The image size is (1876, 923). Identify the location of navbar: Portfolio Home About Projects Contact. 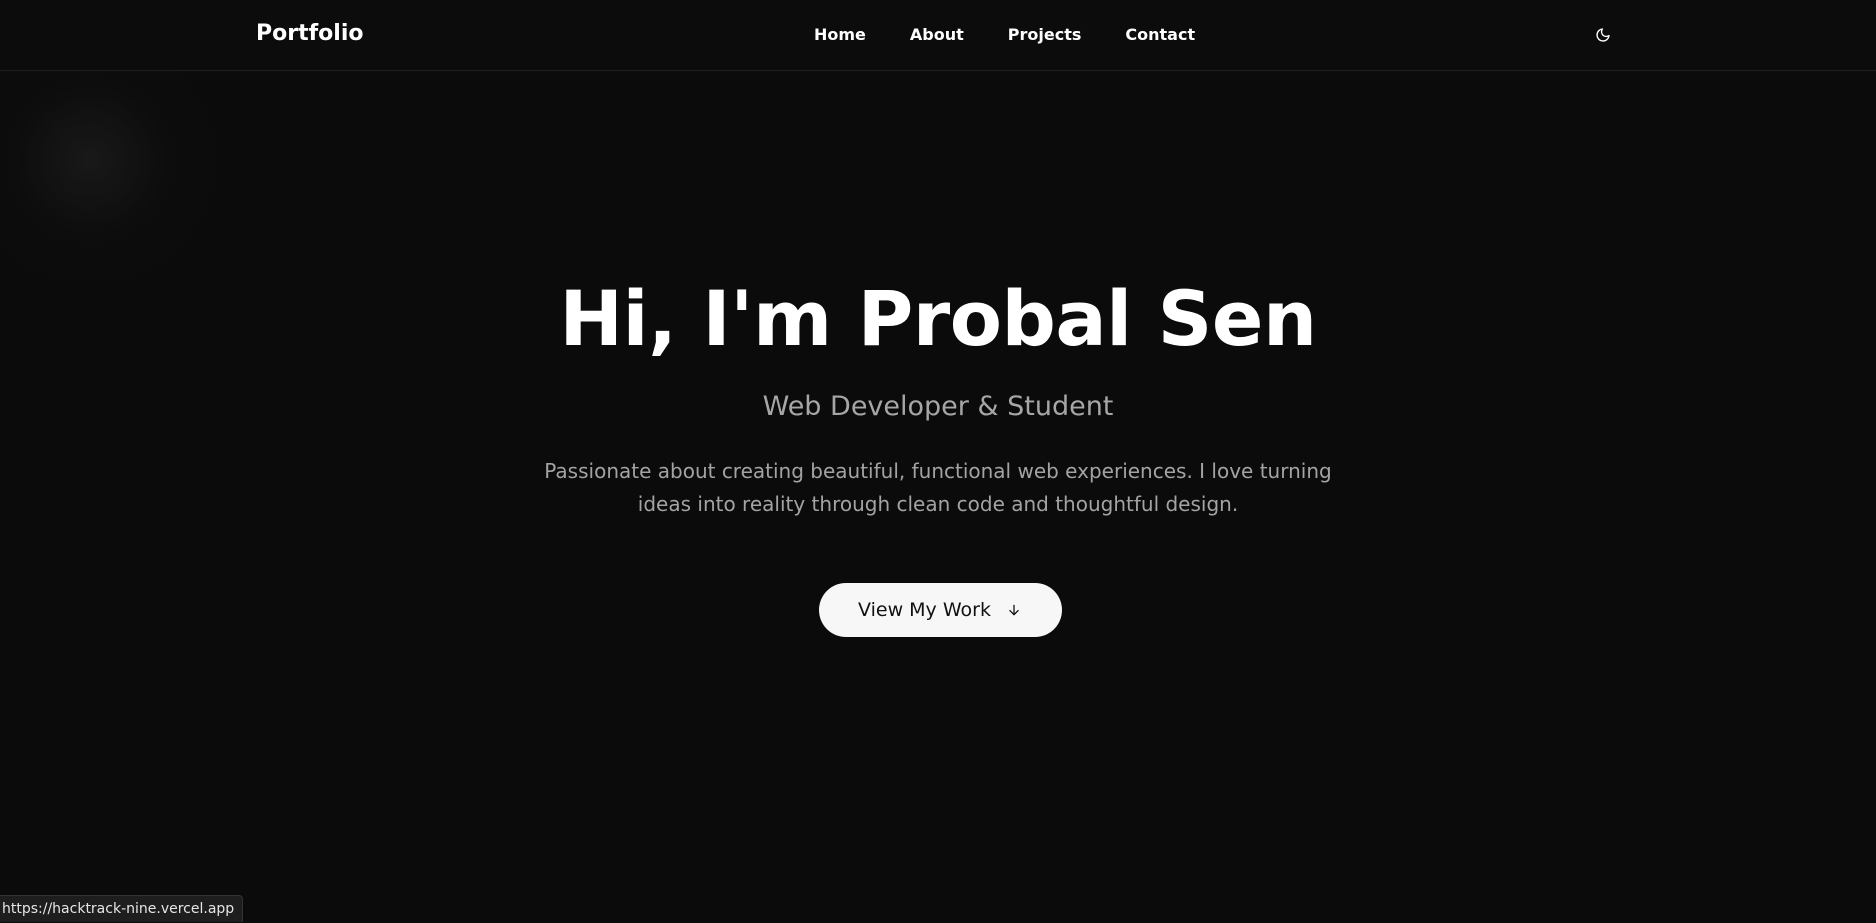
(938, 35).